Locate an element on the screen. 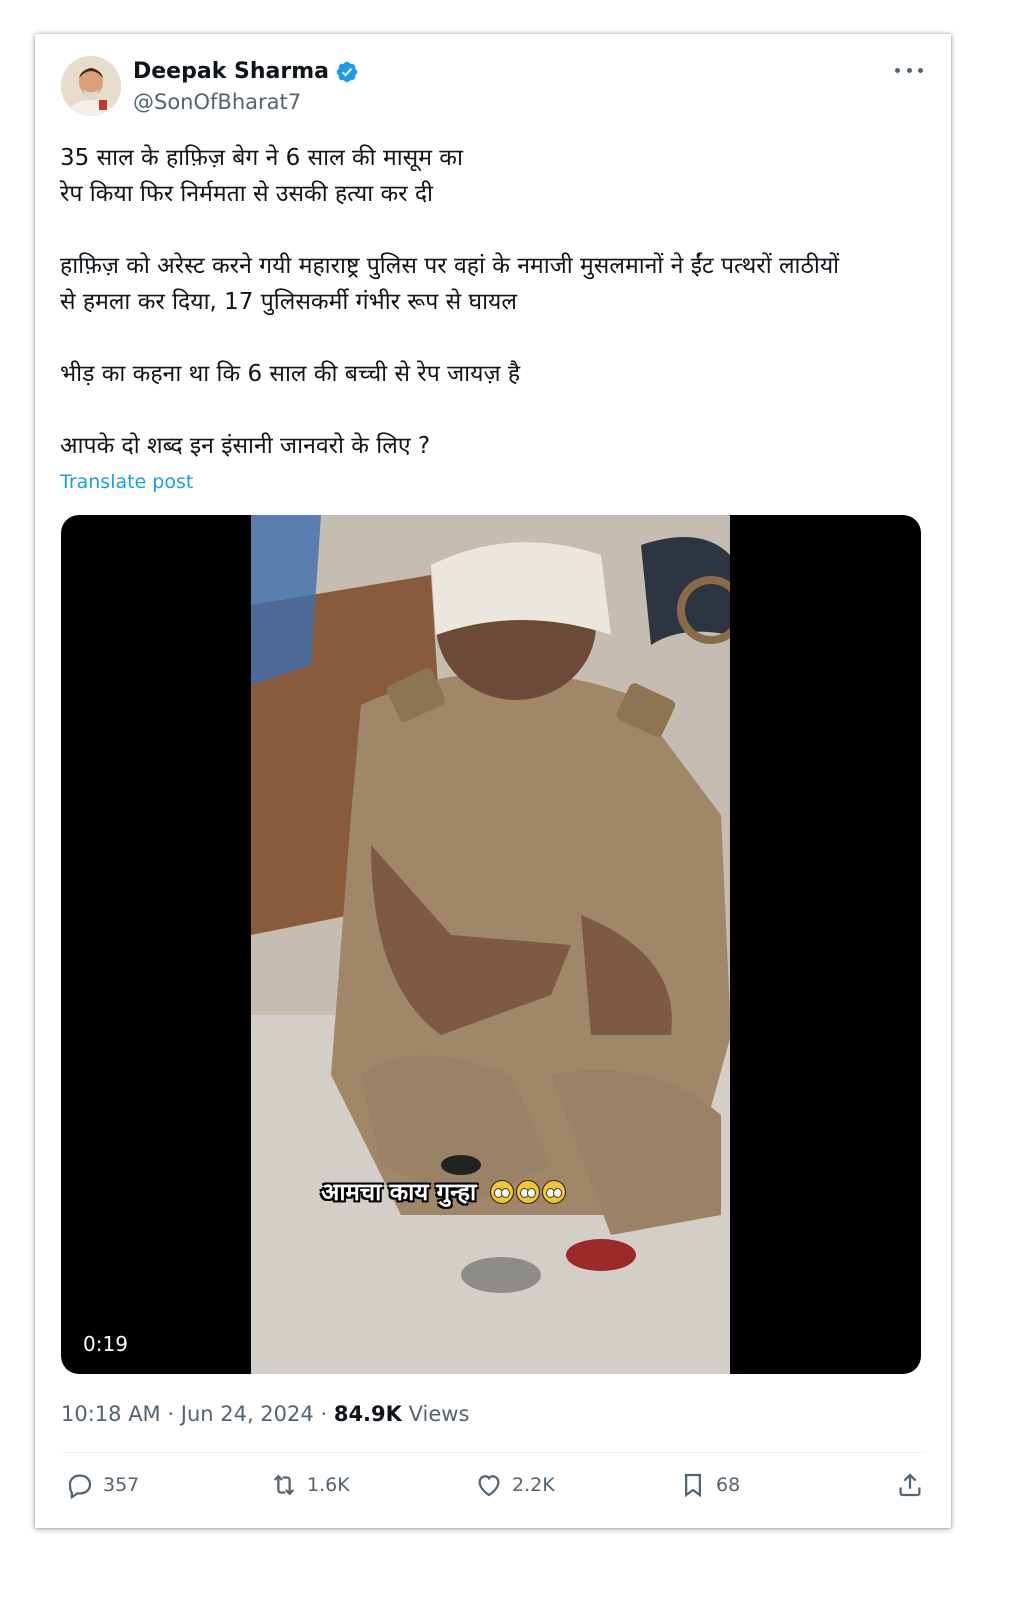 The height and width of the screenshot is (1600, 1010). reply-button: 357 is located at coordinates (102, 1485).